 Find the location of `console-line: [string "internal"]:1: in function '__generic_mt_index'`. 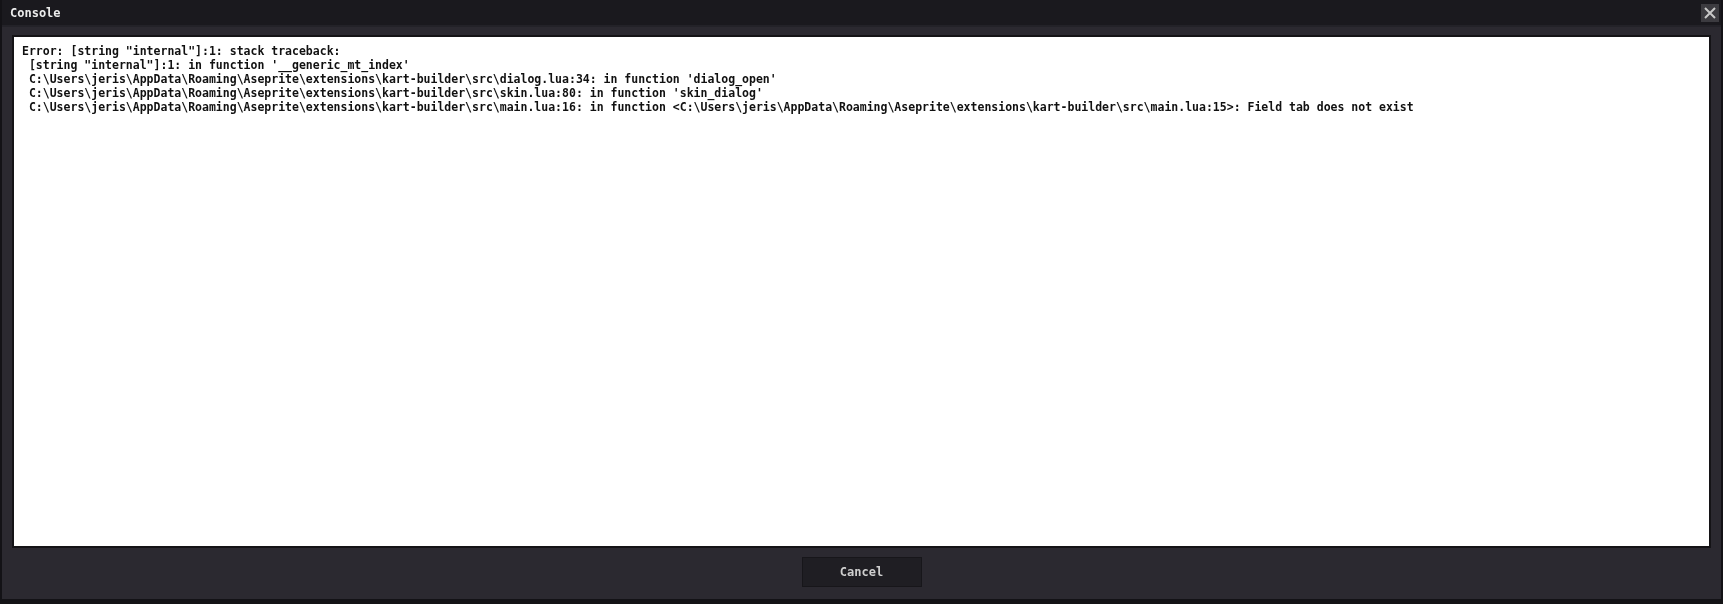

console-line: [string "internal"]:1: in function '__generic_mt_index' is located at coordinates (218, 65).